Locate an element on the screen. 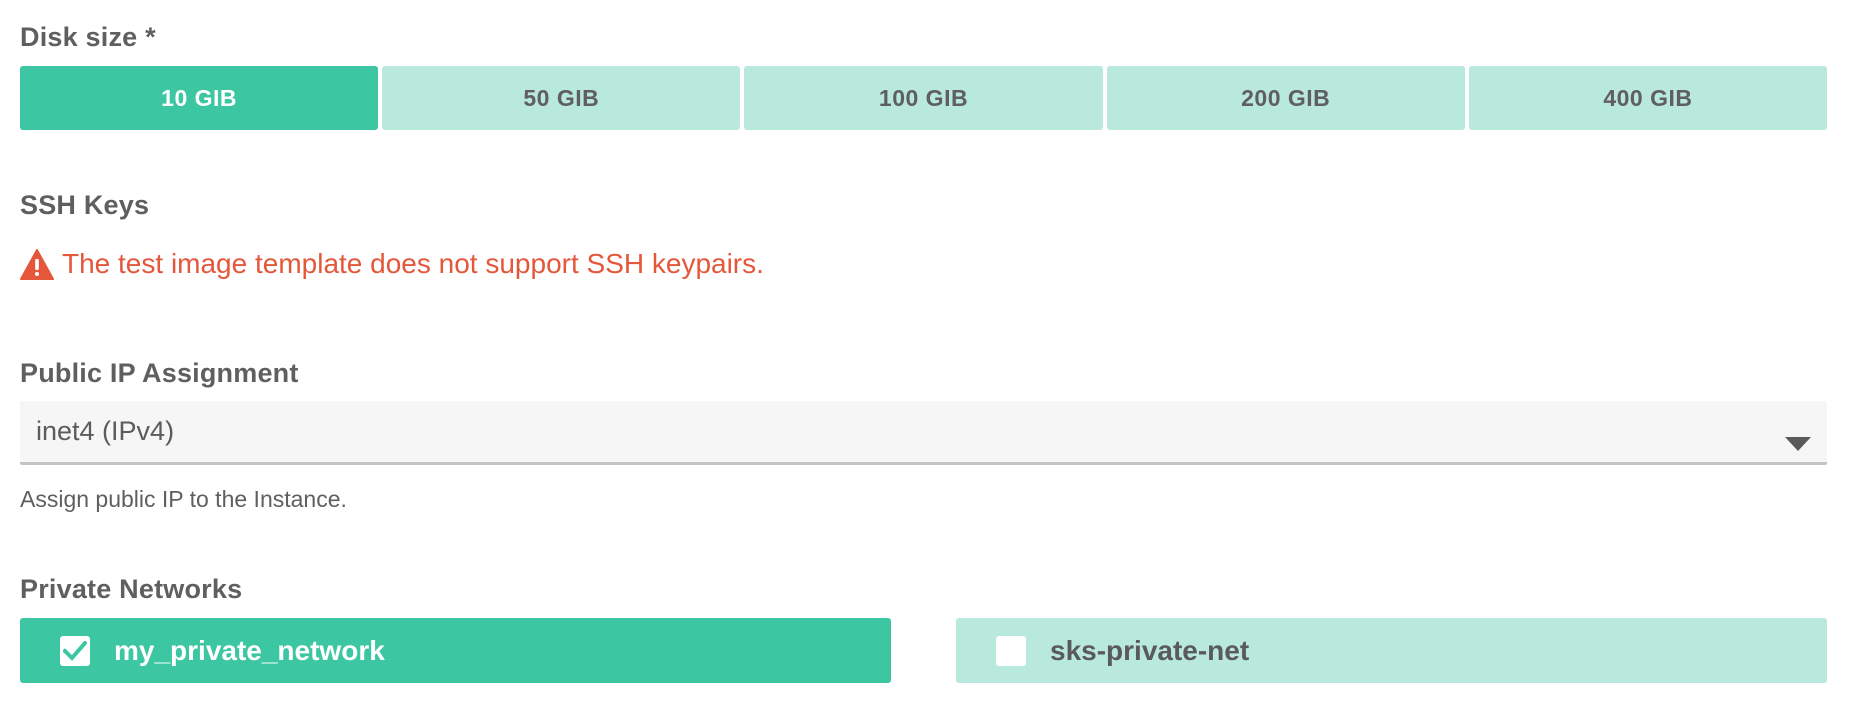 This screenshot has height=708, width=1850. checkbox-unchecked is located at coordinates (1011, 650).